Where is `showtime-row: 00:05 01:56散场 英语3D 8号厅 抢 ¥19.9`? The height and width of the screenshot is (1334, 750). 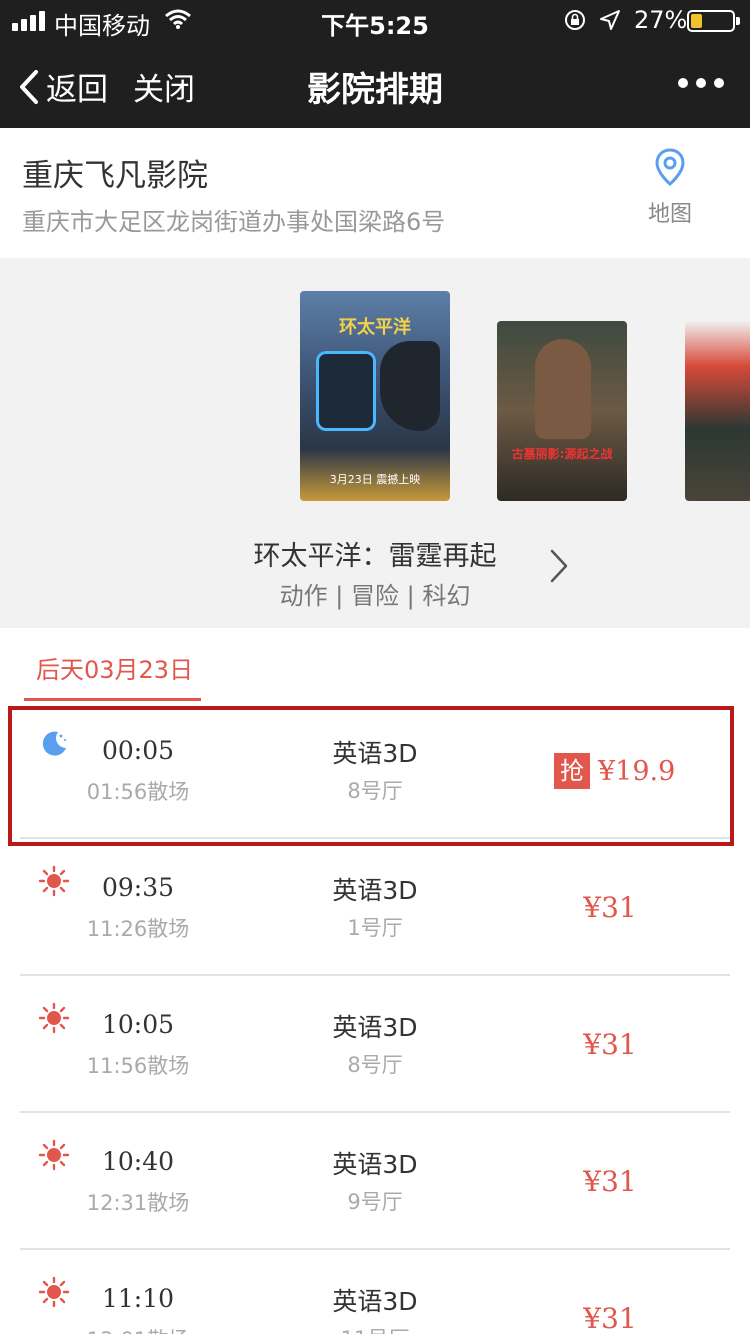 showtime-row: 00:05 01:56散场 英语3D 8号厅 抢 ¥19.9 is located at coordinates (375, 770).